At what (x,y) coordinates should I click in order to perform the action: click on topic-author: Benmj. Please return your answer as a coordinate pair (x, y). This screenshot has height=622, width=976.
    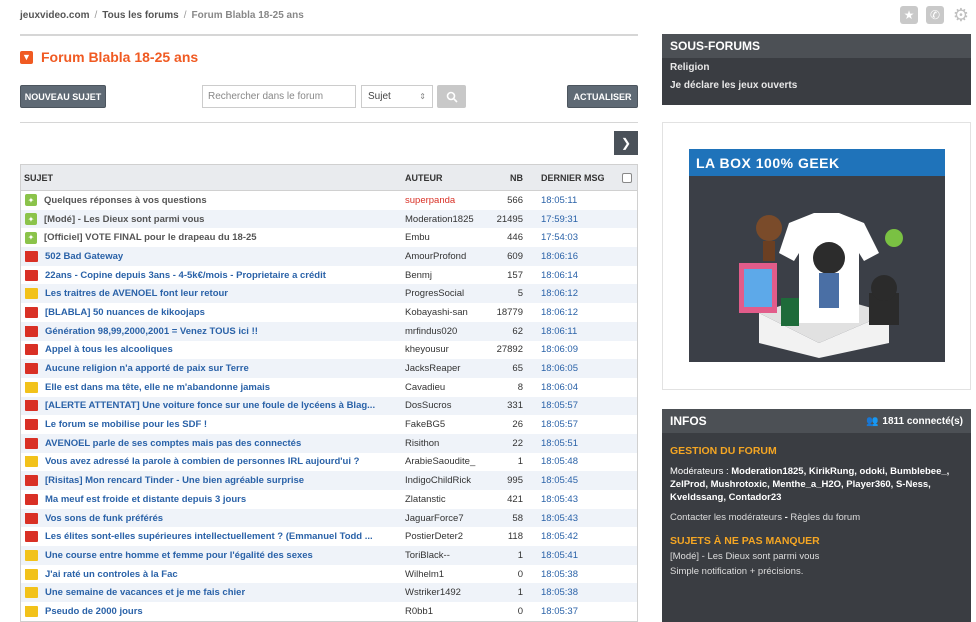
    Looking at the image, I should click on (446, 275).